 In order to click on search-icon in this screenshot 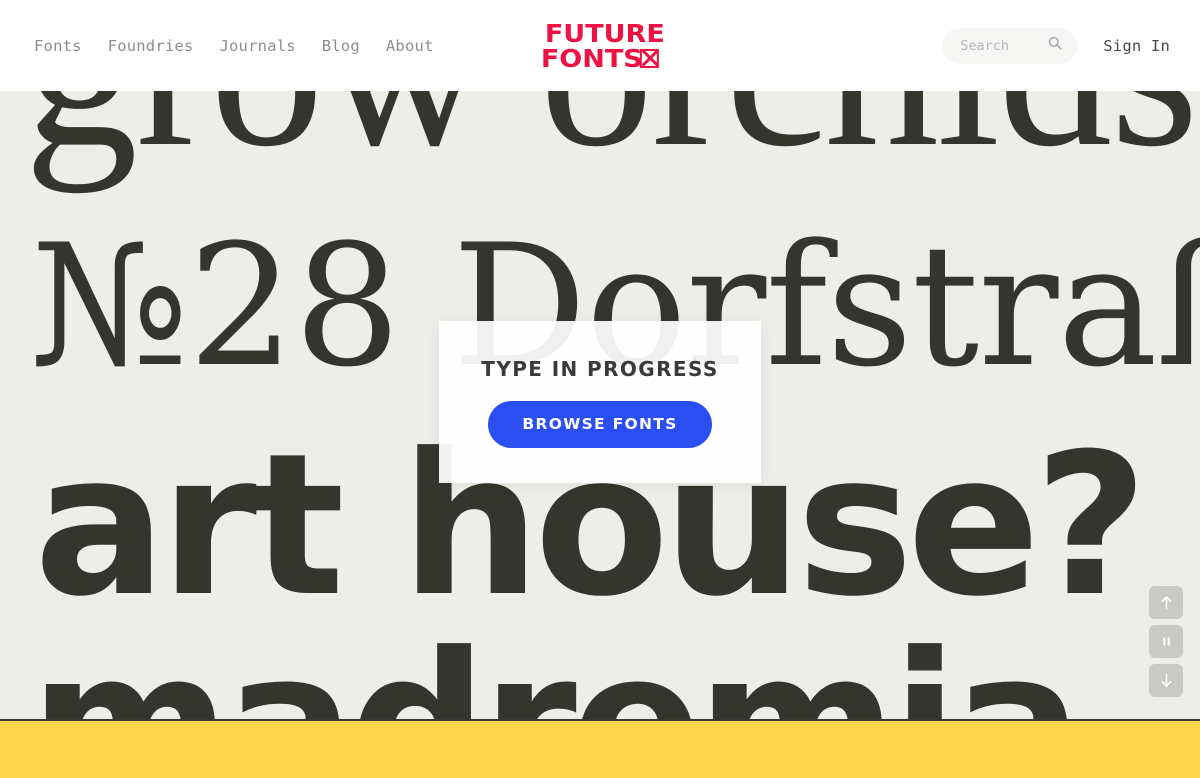, I will do `click(1055, 45)`.